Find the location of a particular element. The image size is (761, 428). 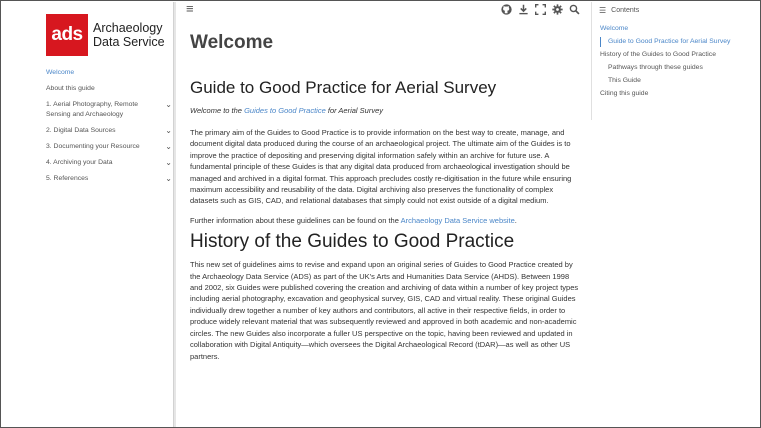

sidebar-item-label: 4. Archiving your Data is located at coordinates (79, 162).